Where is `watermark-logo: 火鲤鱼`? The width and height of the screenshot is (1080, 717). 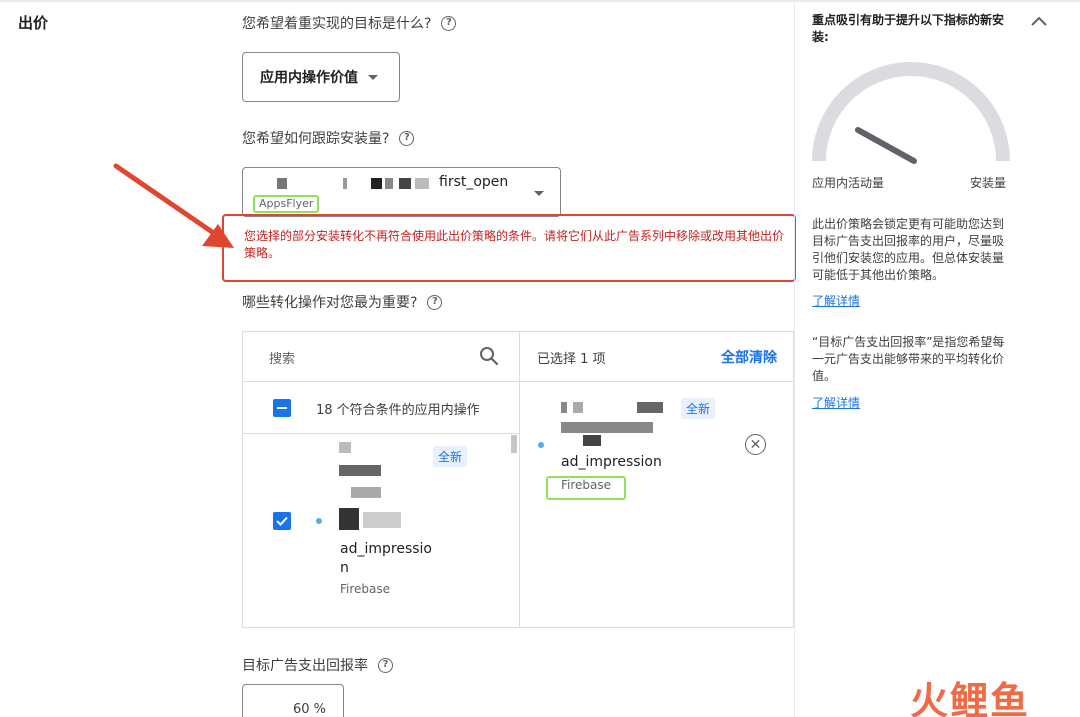
watermark-logo: 火鲤鱼 is located at coordinates (970, 698).